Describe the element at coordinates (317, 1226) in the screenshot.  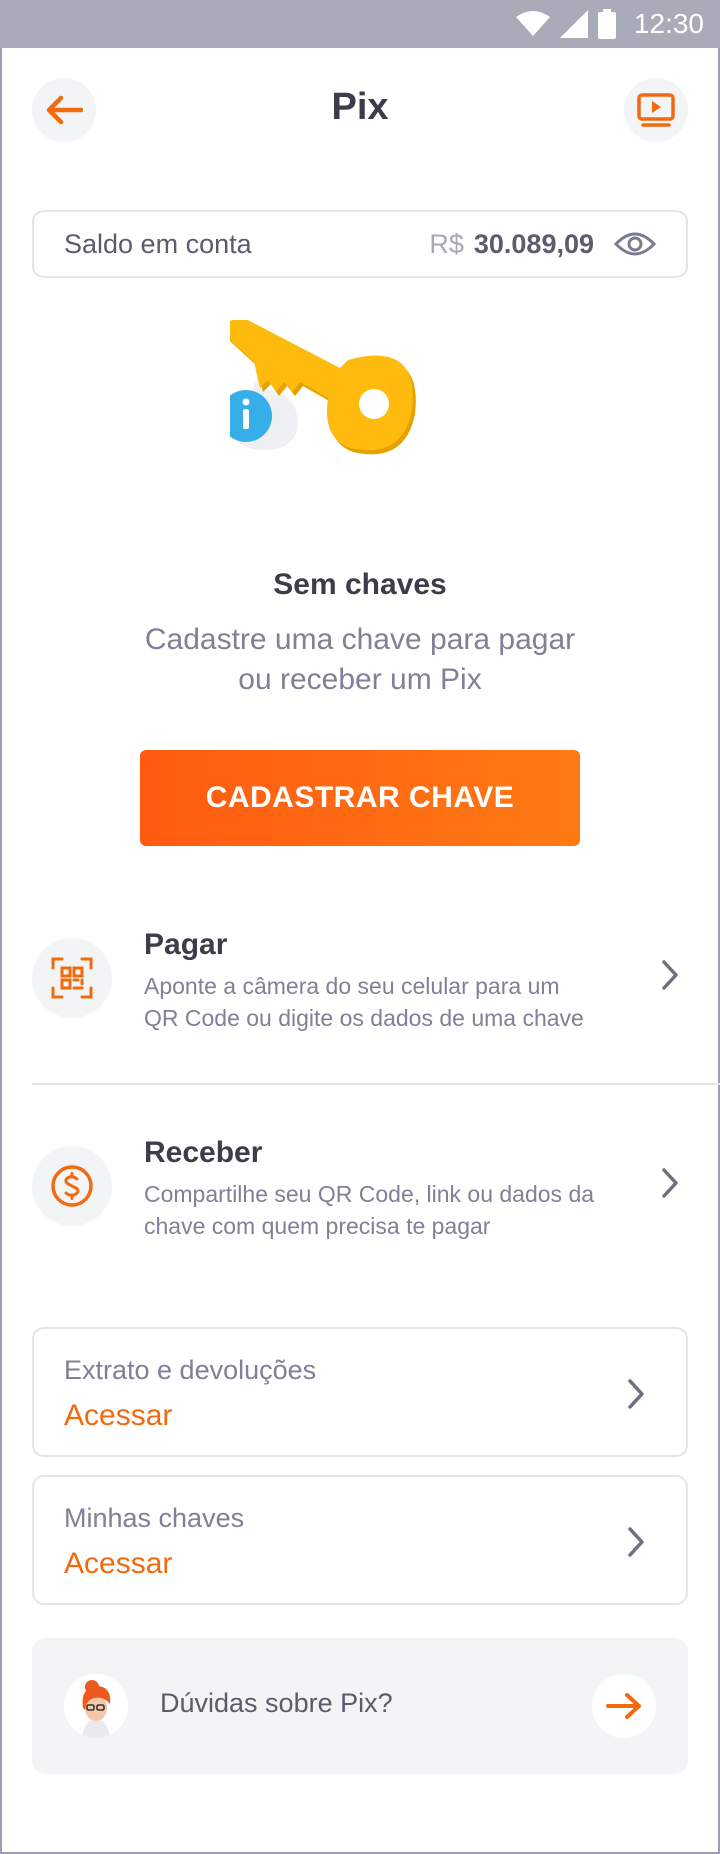
I see `option-receber-desc-line2: chave com quem precisa te pagar` at that location.